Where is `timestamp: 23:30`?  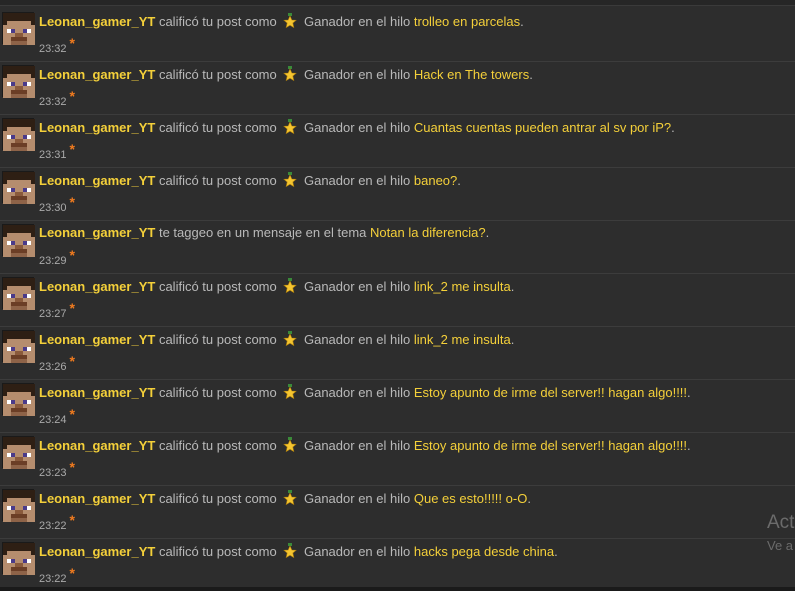
timestamp: 23:30 is located at coordinates (53, 208).